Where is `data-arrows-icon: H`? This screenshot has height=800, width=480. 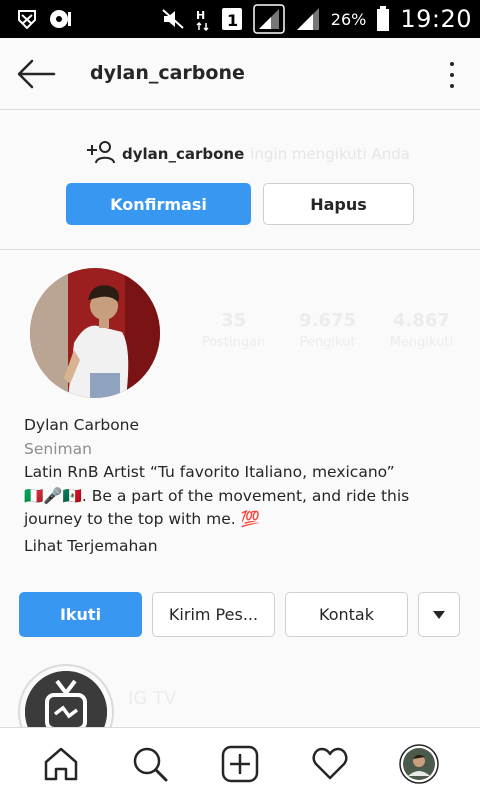 data-arrows-icon: H is located at coordinates (203, 19).